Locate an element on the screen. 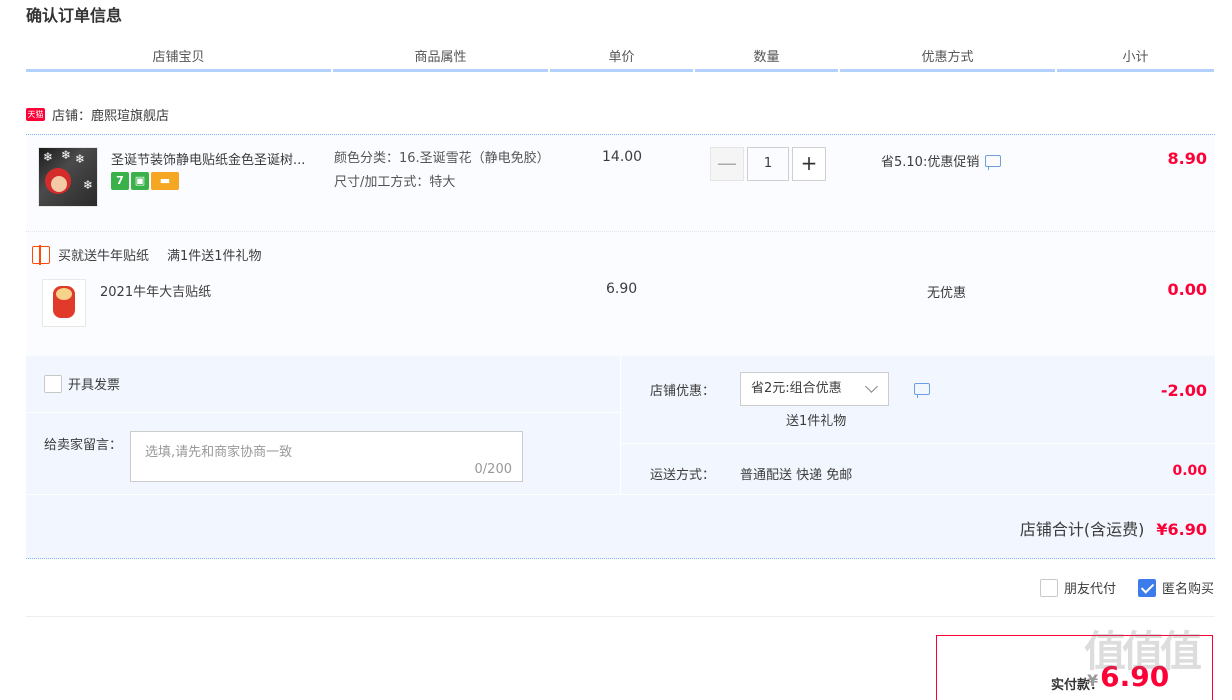 The image size is (1232, 700). gift-thumbnail is located at coordinates (64, 303).